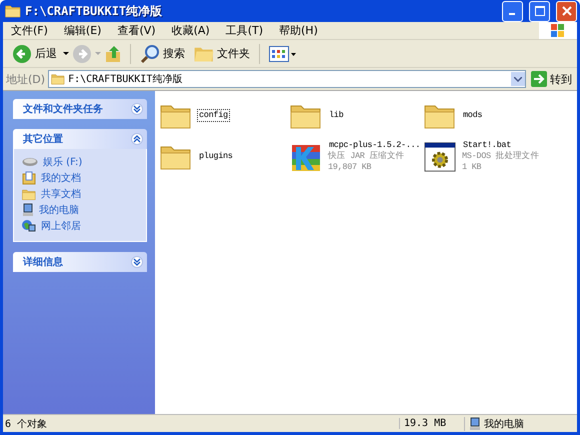 The height and width of the screenshot is (435, 580). What do you see at coordinates (29, 30) in the screenshot?
I see `menu-item: 文件(F)` at bounding box center [29, 30].